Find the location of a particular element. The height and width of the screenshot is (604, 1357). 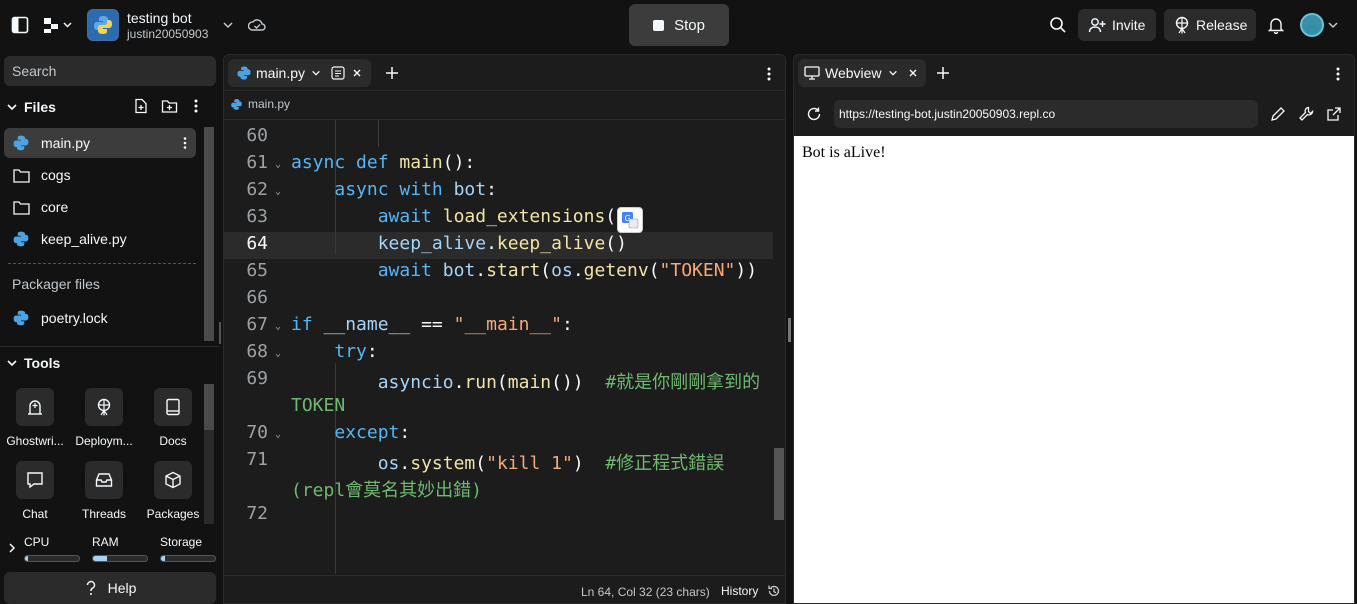

file-item-poetry-lock: poetry.lock is located at coordinates (100, 318).